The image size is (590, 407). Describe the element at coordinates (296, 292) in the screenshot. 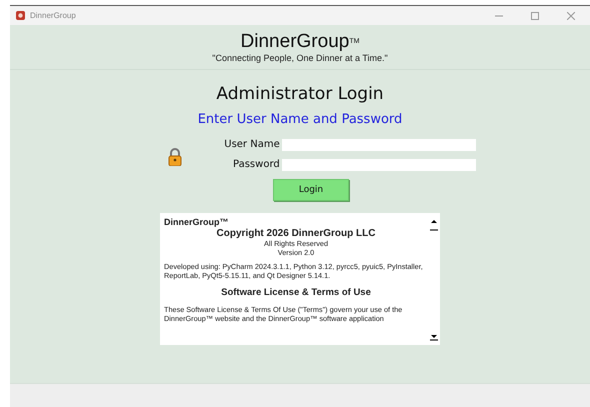

I see `license-text: Software License & Terms of Use` at that location.